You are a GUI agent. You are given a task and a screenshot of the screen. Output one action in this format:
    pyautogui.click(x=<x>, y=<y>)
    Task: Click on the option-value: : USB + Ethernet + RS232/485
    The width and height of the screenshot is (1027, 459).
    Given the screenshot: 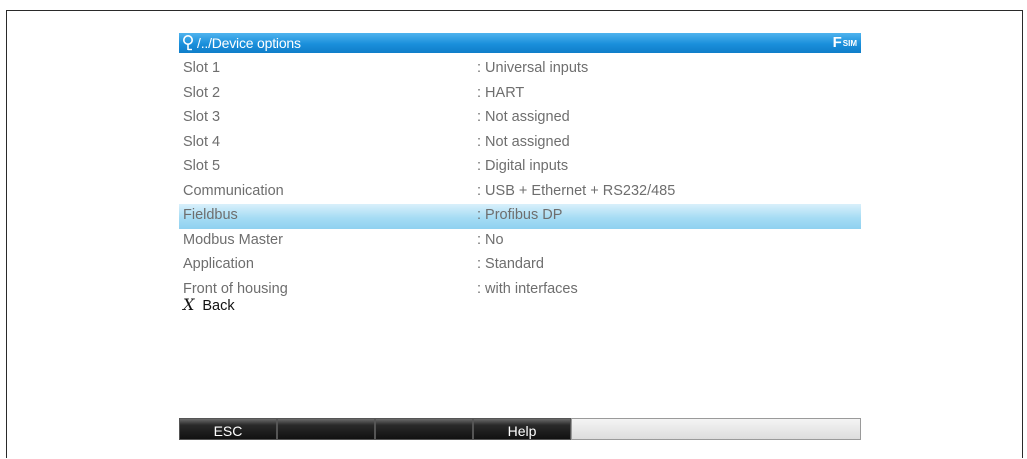 What is the action you would take?
    pyautogui.click(x=576, y=190)
    